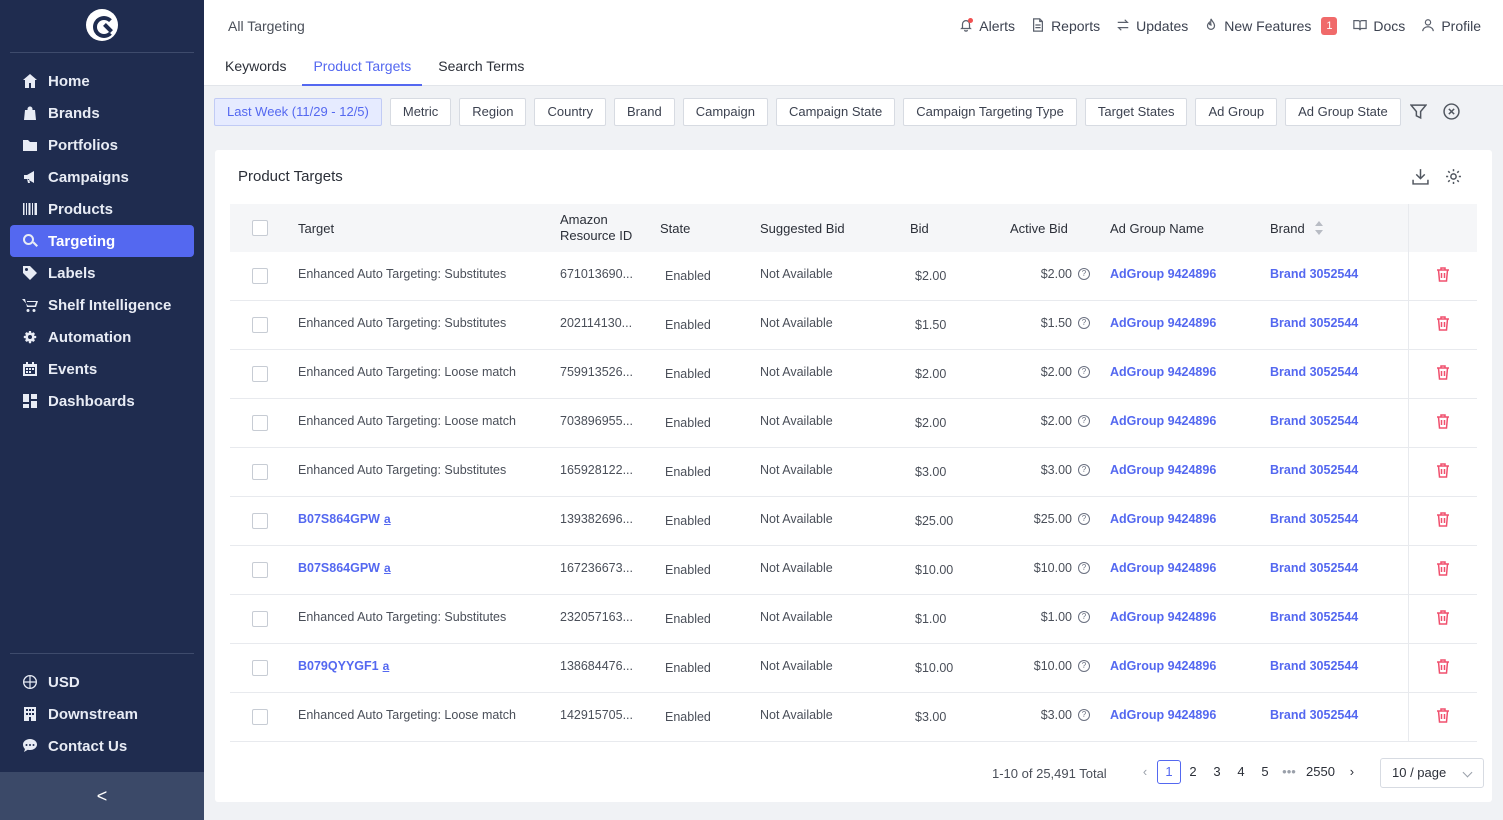 The height and width of the screenshot is (820, 1503). What do you see at coordinates (102, 81) in the screenshot?
I see `sidebar-item-home: Home` at bounding box center [102, 81].